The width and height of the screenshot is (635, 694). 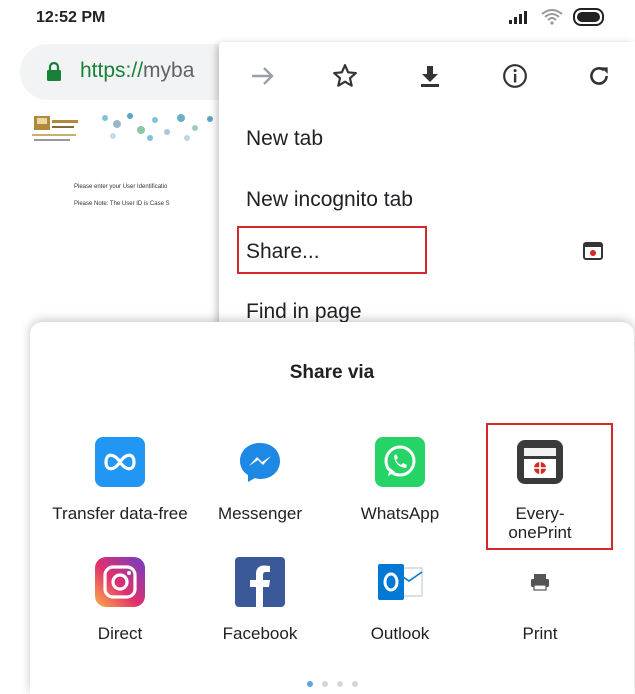 I want to click on wifi-icon, so click(x=552, y=17).